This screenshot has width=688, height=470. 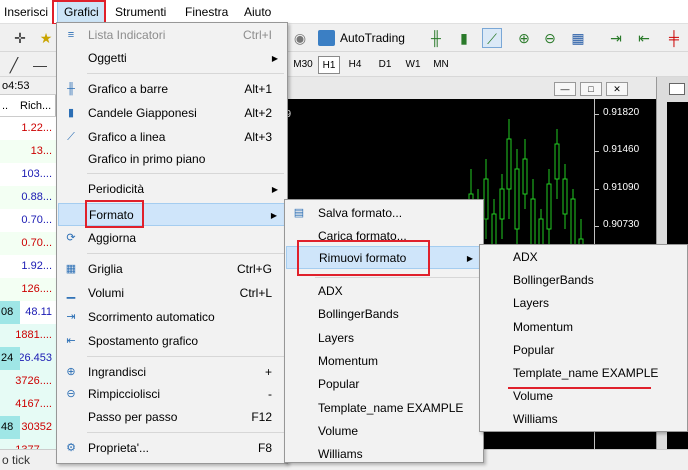 What do you see at coordinates (300, 38) in the screenshot?
I see `sound-icon: ◉` at bounding box center [300, 38].